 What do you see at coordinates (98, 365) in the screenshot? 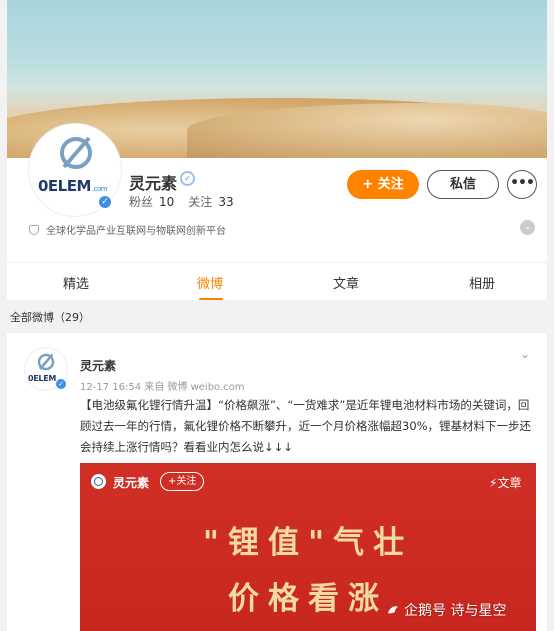
I see `post-author: 灵元素` at bounding box center [98, 365].